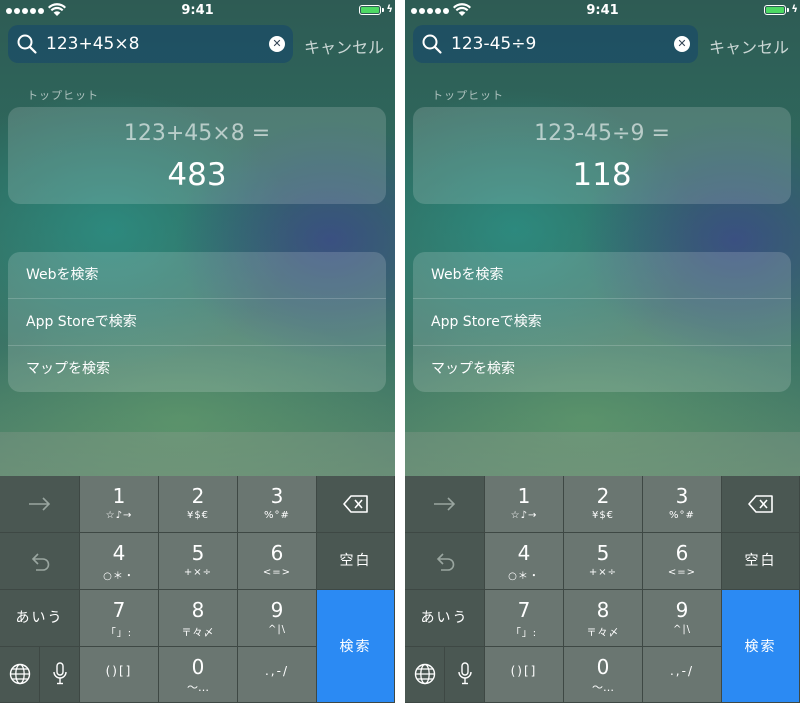 Image resolution: width=800 pixels, height=703 pixels. I want to click on calc-expression: 123+45×8 =, so click(197, 133).